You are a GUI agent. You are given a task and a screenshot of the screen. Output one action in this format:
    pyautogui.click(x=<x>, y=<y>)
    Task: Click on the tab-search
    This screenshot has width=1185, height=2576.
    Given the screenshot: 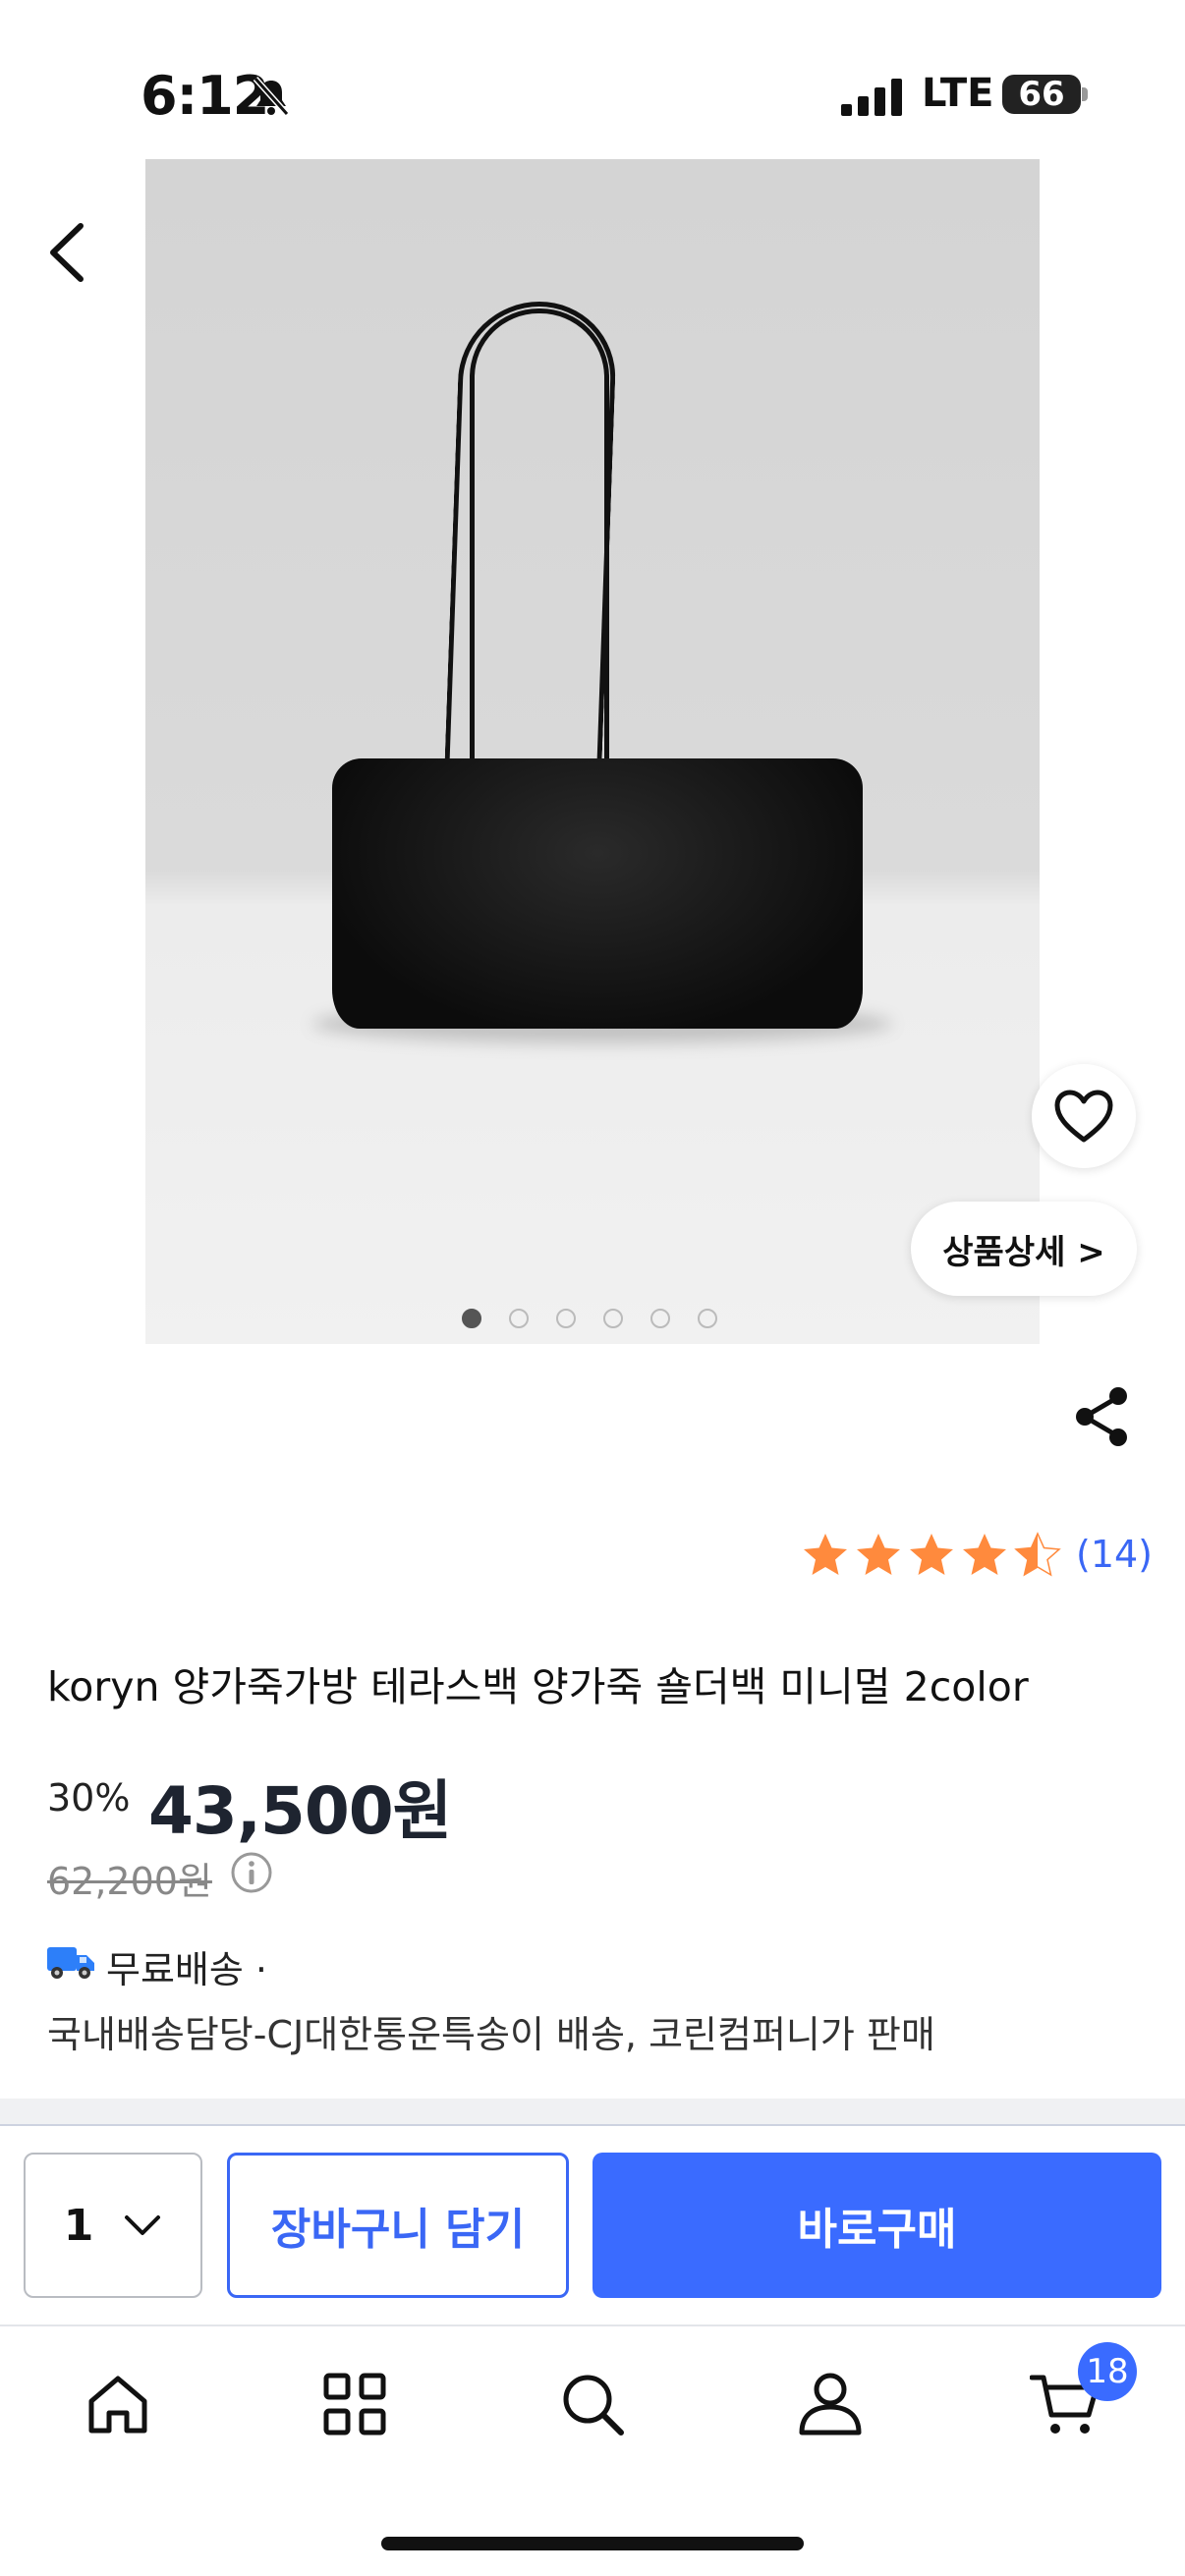 What is the action you would take?
    pyautogui.click(x=592, y=2404)
    